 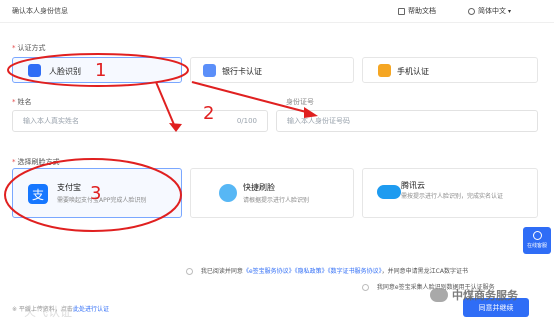 I want to click on annotation-number-3: 3, so click(x=96, y=193).